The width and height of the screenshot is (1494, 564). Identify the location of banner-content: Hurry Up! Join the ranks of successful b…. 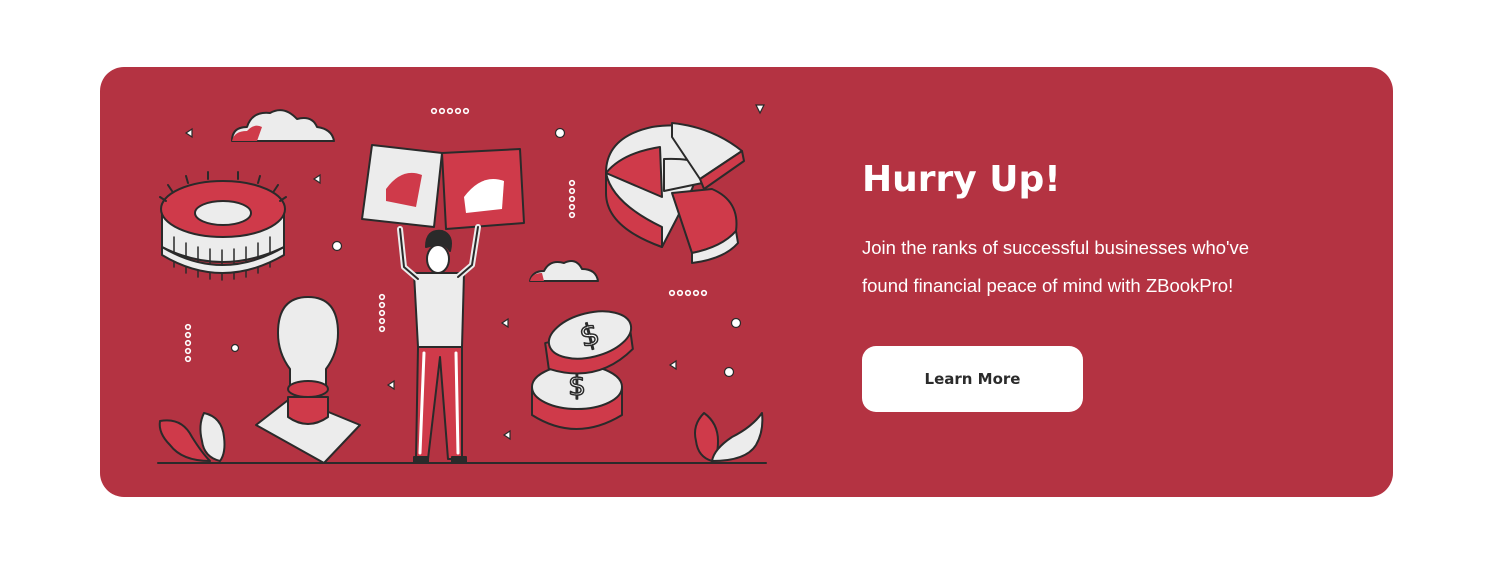
(1082, 230).